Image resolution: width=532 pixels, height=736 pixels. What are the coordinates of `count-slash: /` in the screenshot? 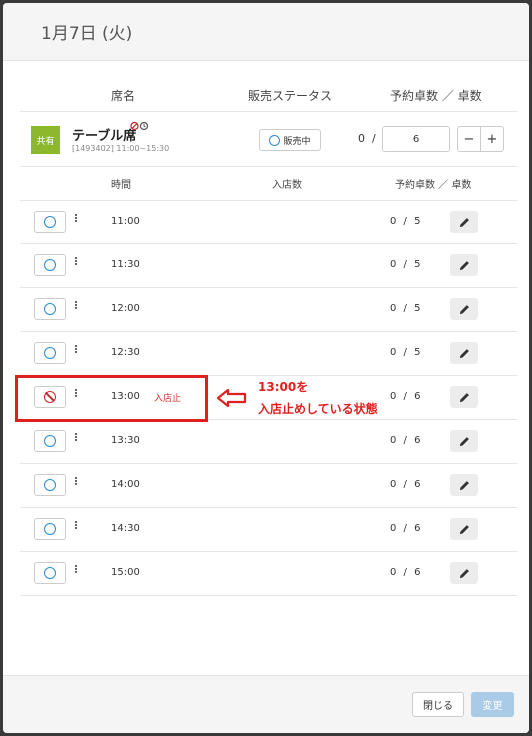 It's located at (374, 138).